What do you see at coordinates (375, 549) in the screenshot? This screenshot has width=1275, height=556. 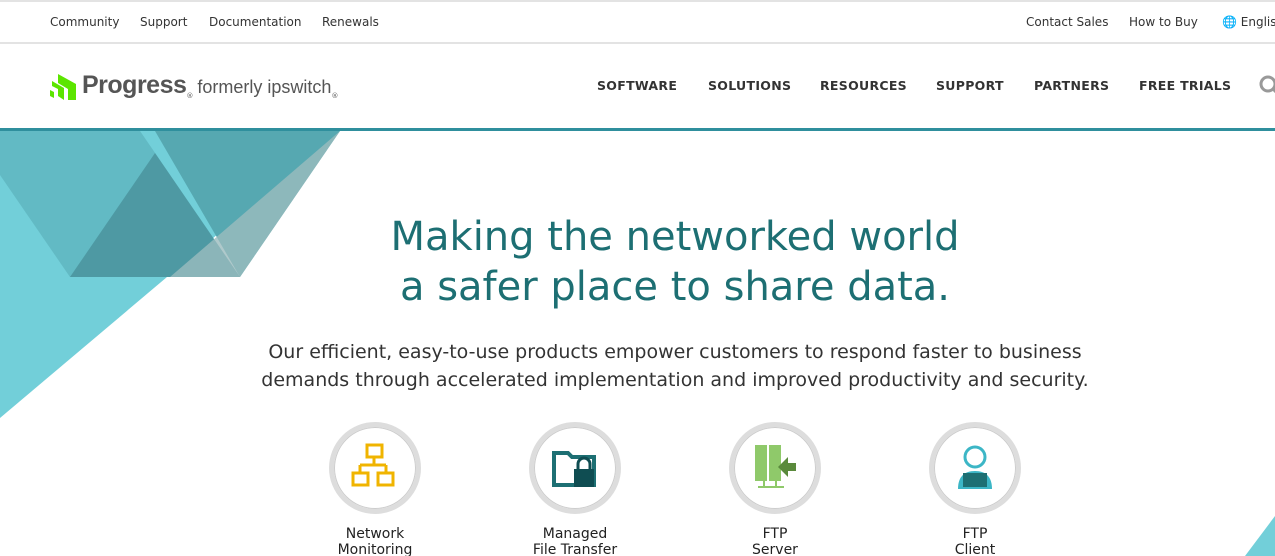 I see `product-label-line-2: Monitoring` at bounding box center [375, 549].